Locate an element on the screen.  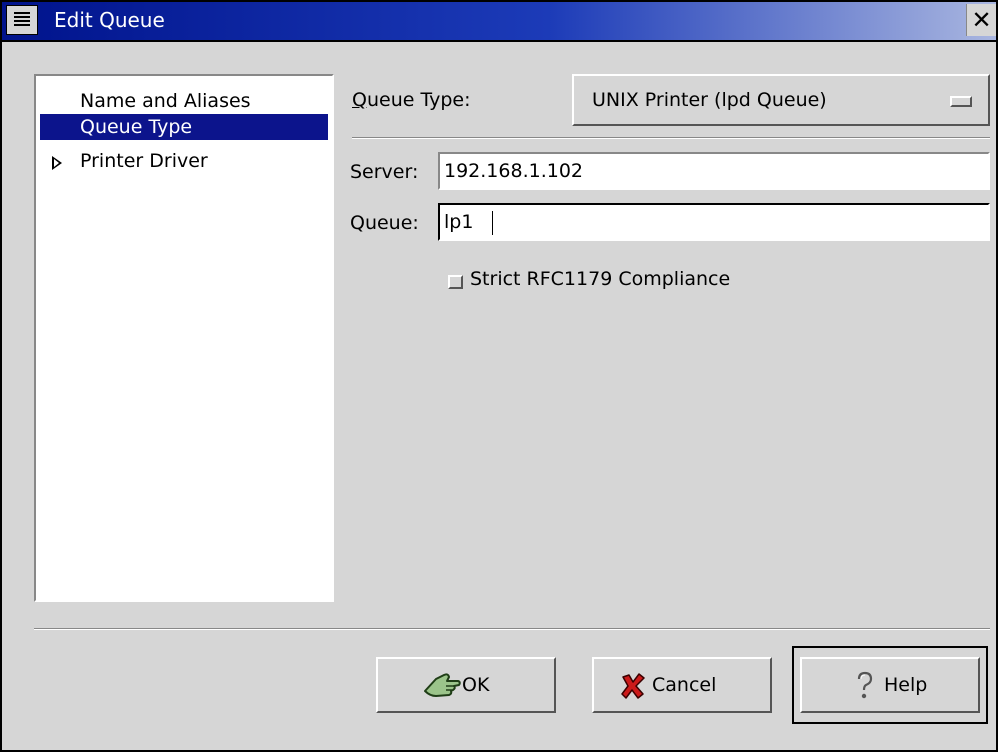
tree-item-queue-type: Queue Type is located at coordinates (184, 127).